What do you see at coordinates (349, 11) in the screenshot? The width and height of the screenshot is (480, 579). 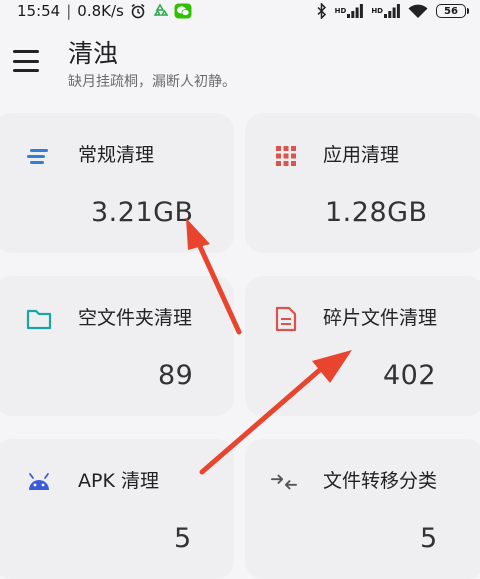 I see `signal-1-icon: HD` at bounding box center [349, 11].